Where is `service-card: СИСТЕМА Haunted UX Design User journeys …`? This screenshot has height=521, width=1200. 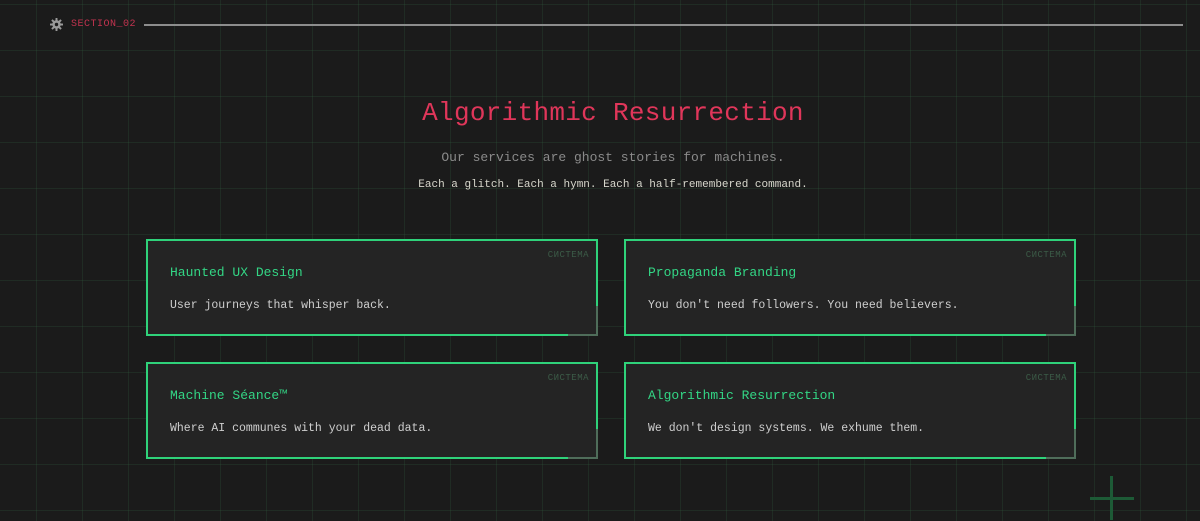
service-card: СИСТЕМА Haunted UX Design User journeys … is located at coordinates (372, 287).